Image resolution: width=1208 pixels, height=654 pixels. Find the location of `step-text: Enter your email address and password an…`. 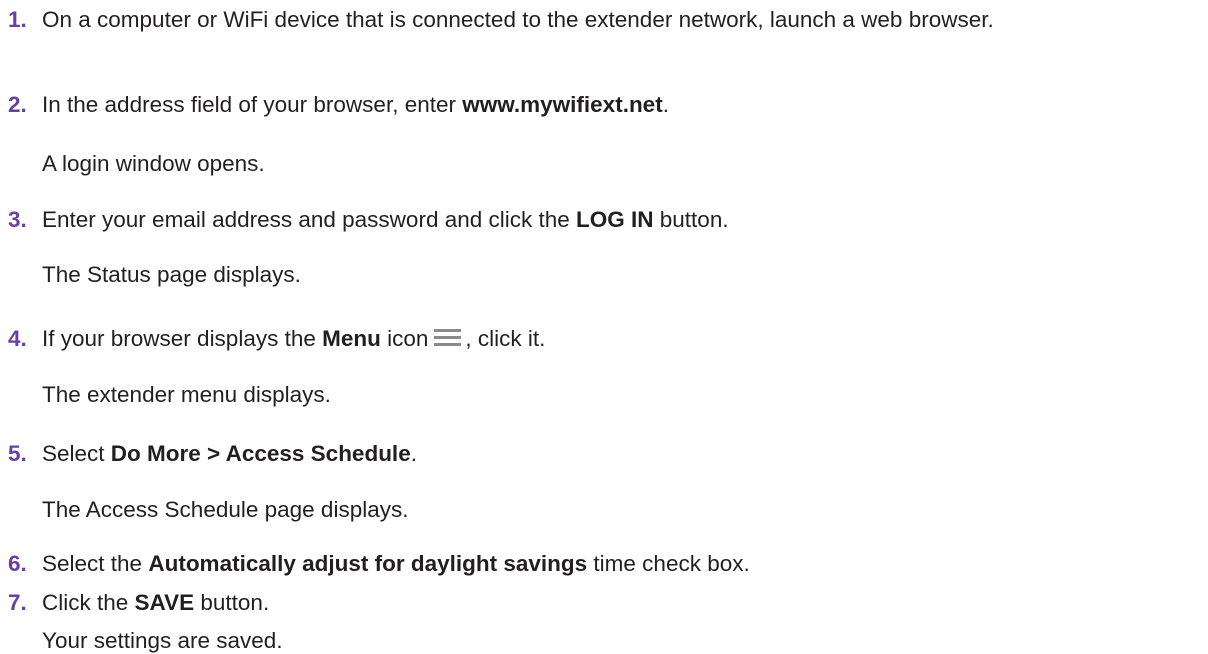

step-text: Enter your email address and password an… is located at coordinates (385, 219).